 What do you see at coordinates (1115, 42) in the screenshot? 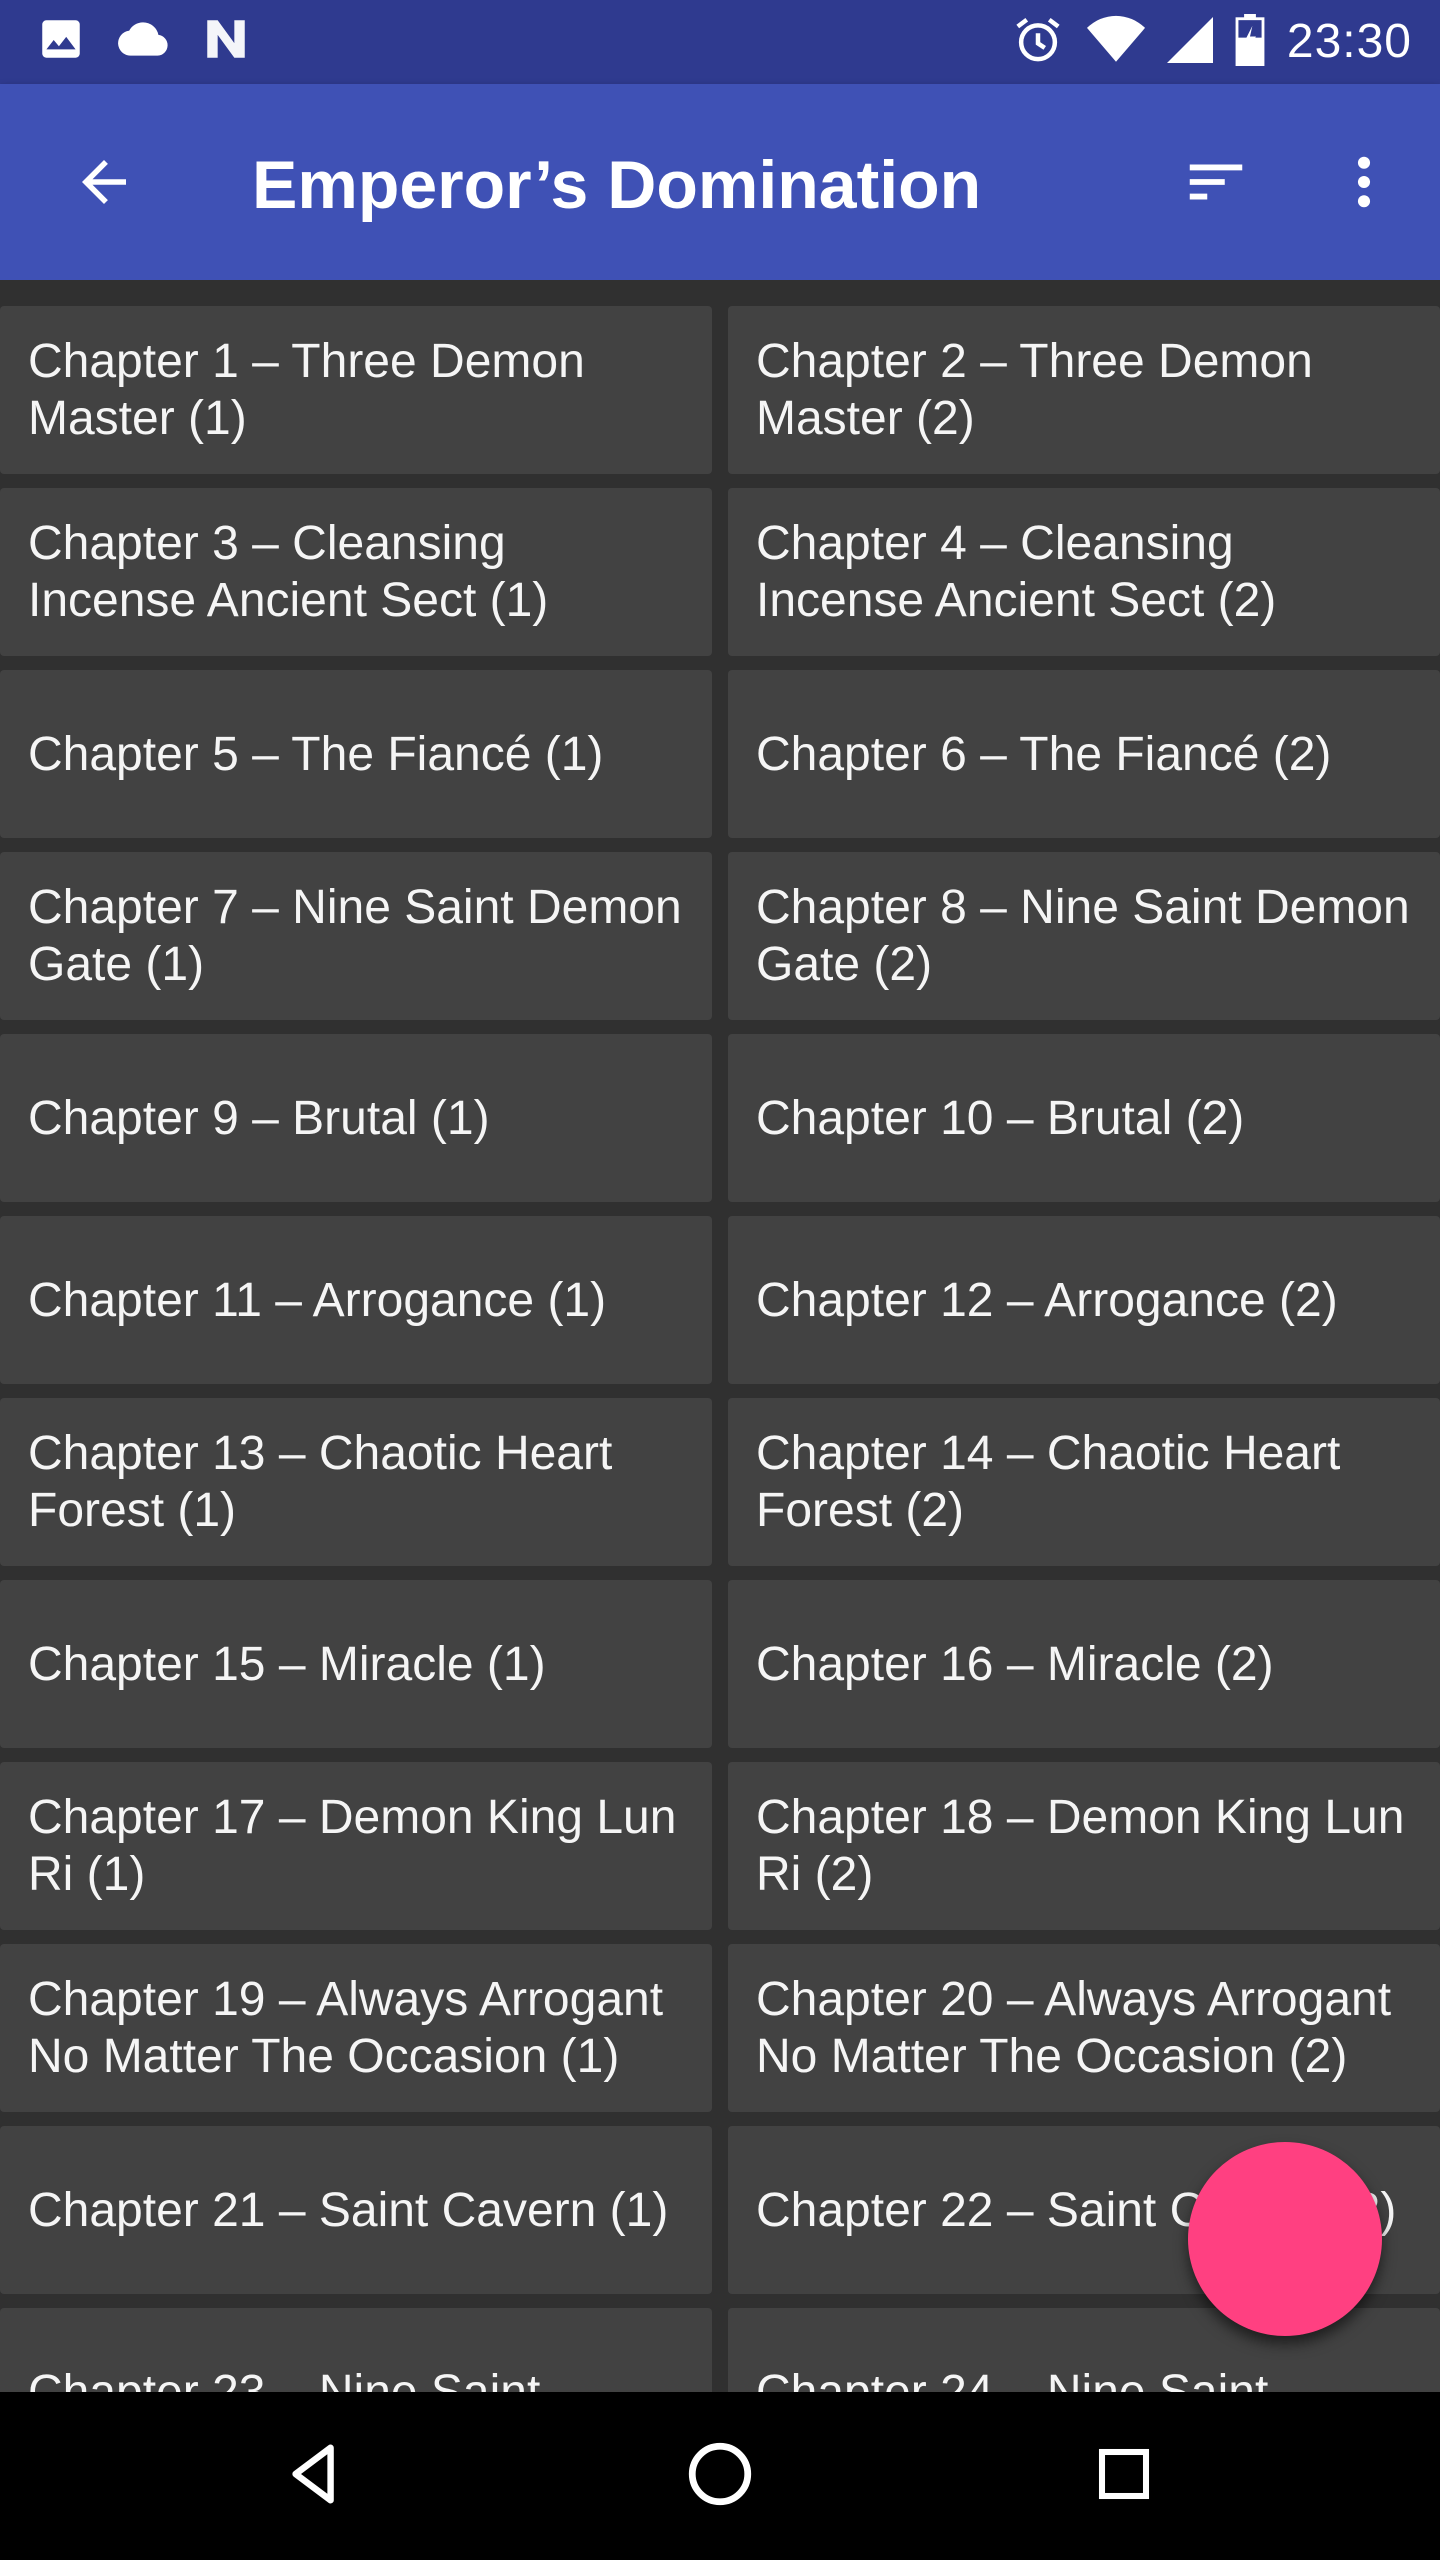
I see `wifi-icon` at bounding box center [1115, 42].